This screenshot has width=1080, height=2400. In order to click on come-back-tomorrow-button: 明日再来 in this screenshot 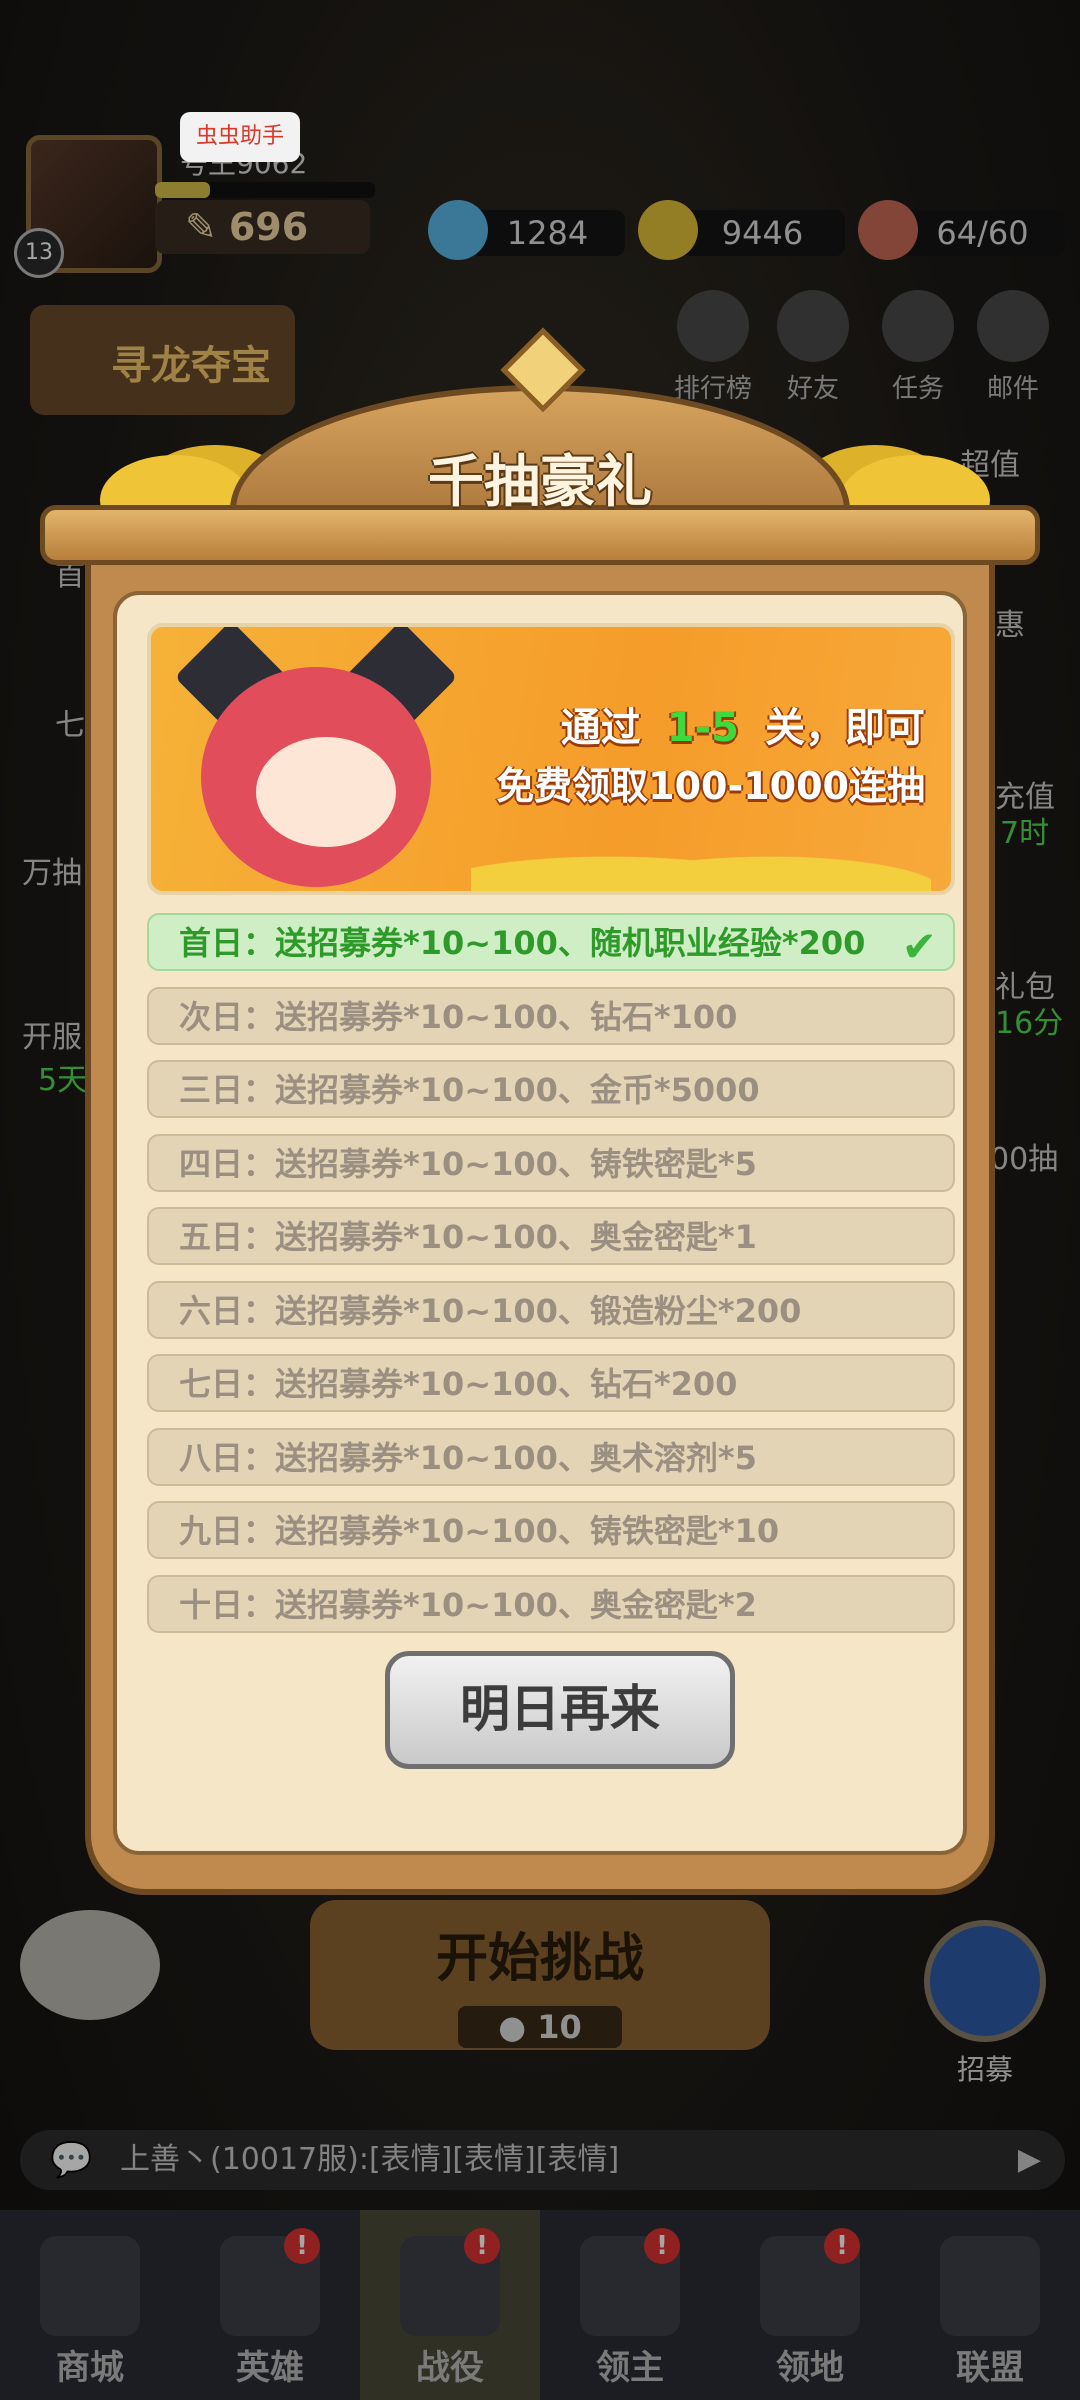, I will do `click(560, 1710)`.